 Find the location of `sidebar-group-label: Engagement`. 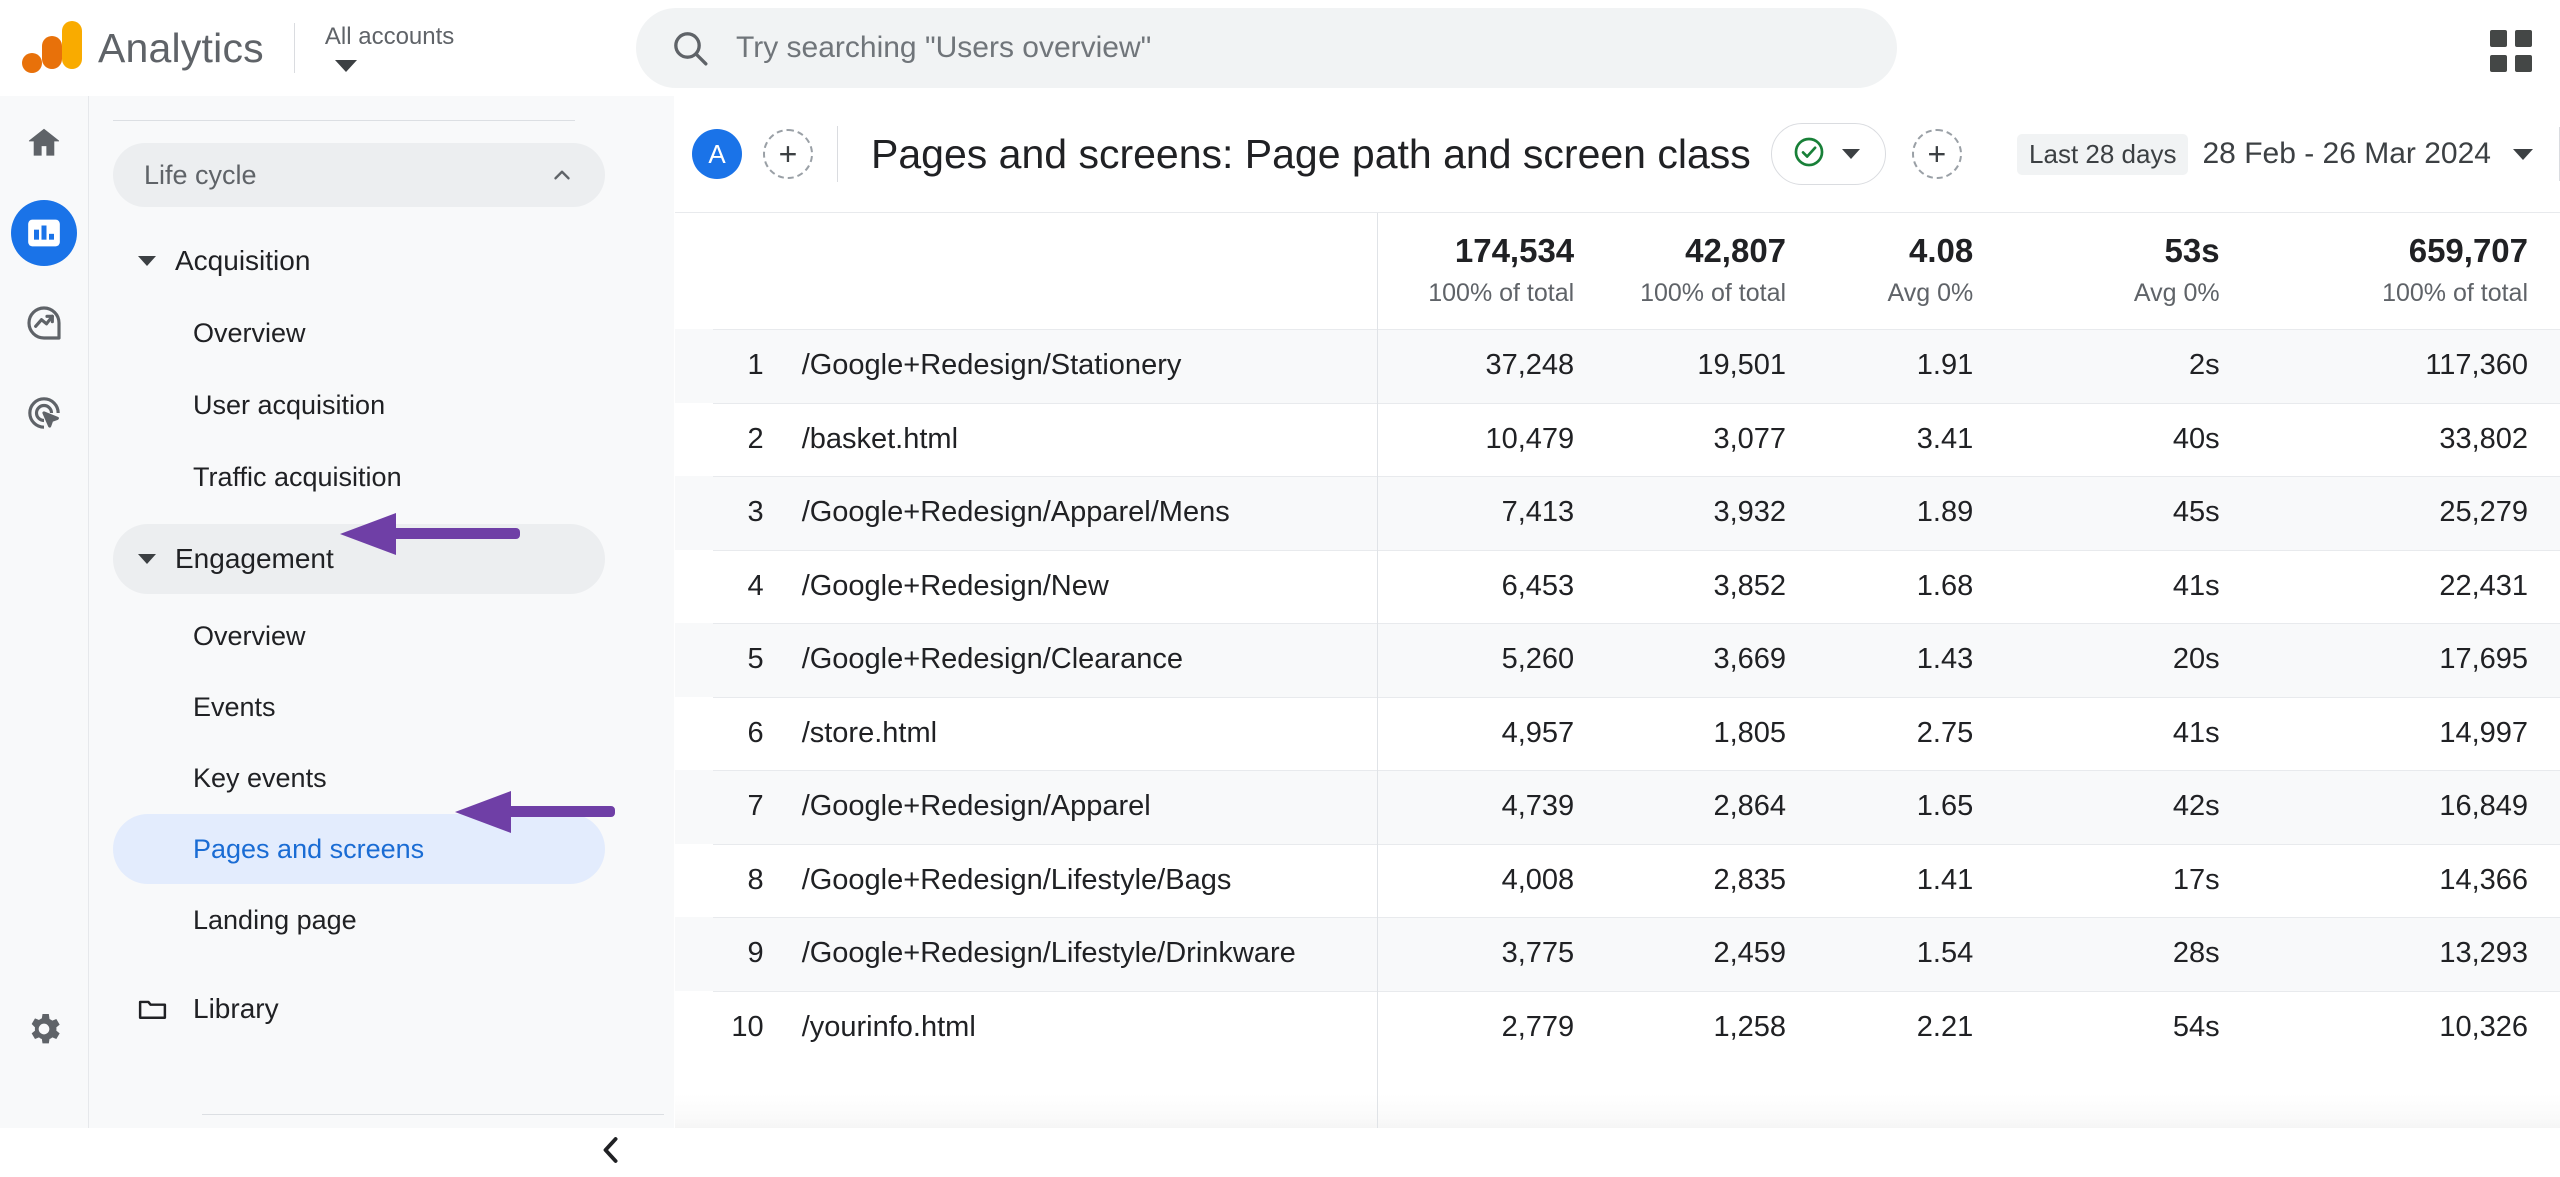

sidebar-group-label: Engagement is located at coordinates (254, 558).